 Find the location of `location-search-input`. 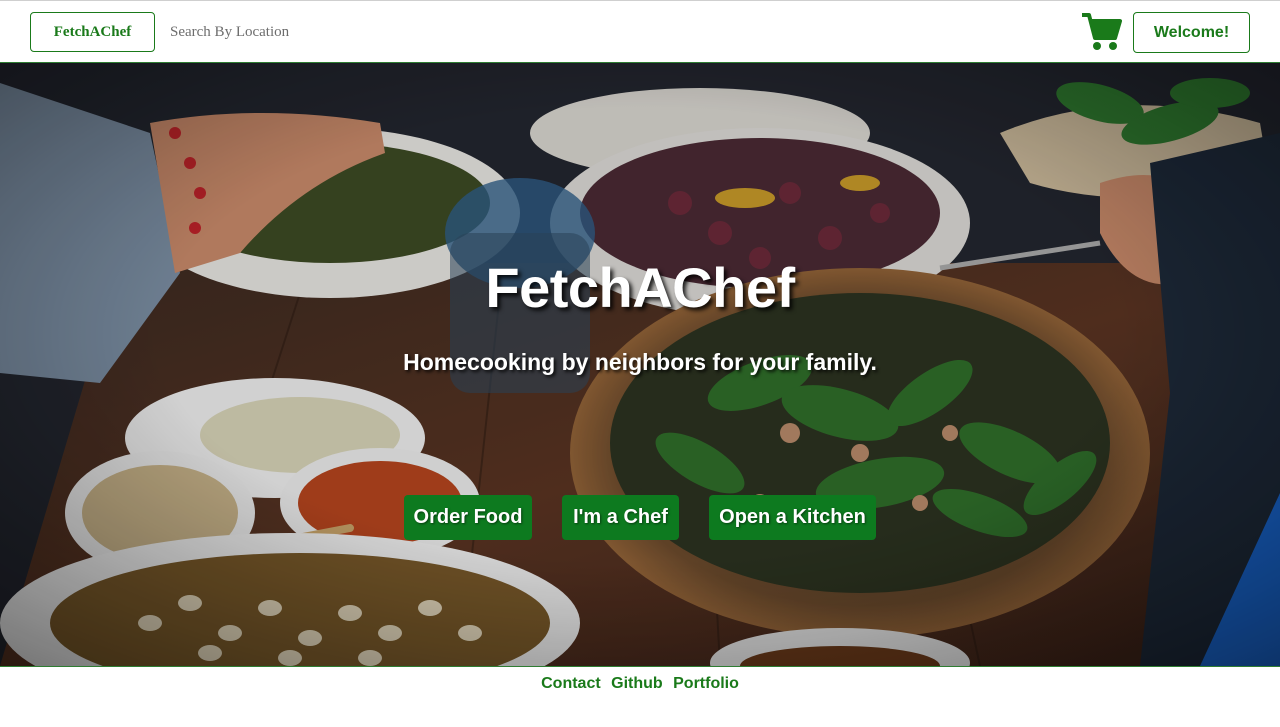

location-search-input is located at coordinates (314, 32).